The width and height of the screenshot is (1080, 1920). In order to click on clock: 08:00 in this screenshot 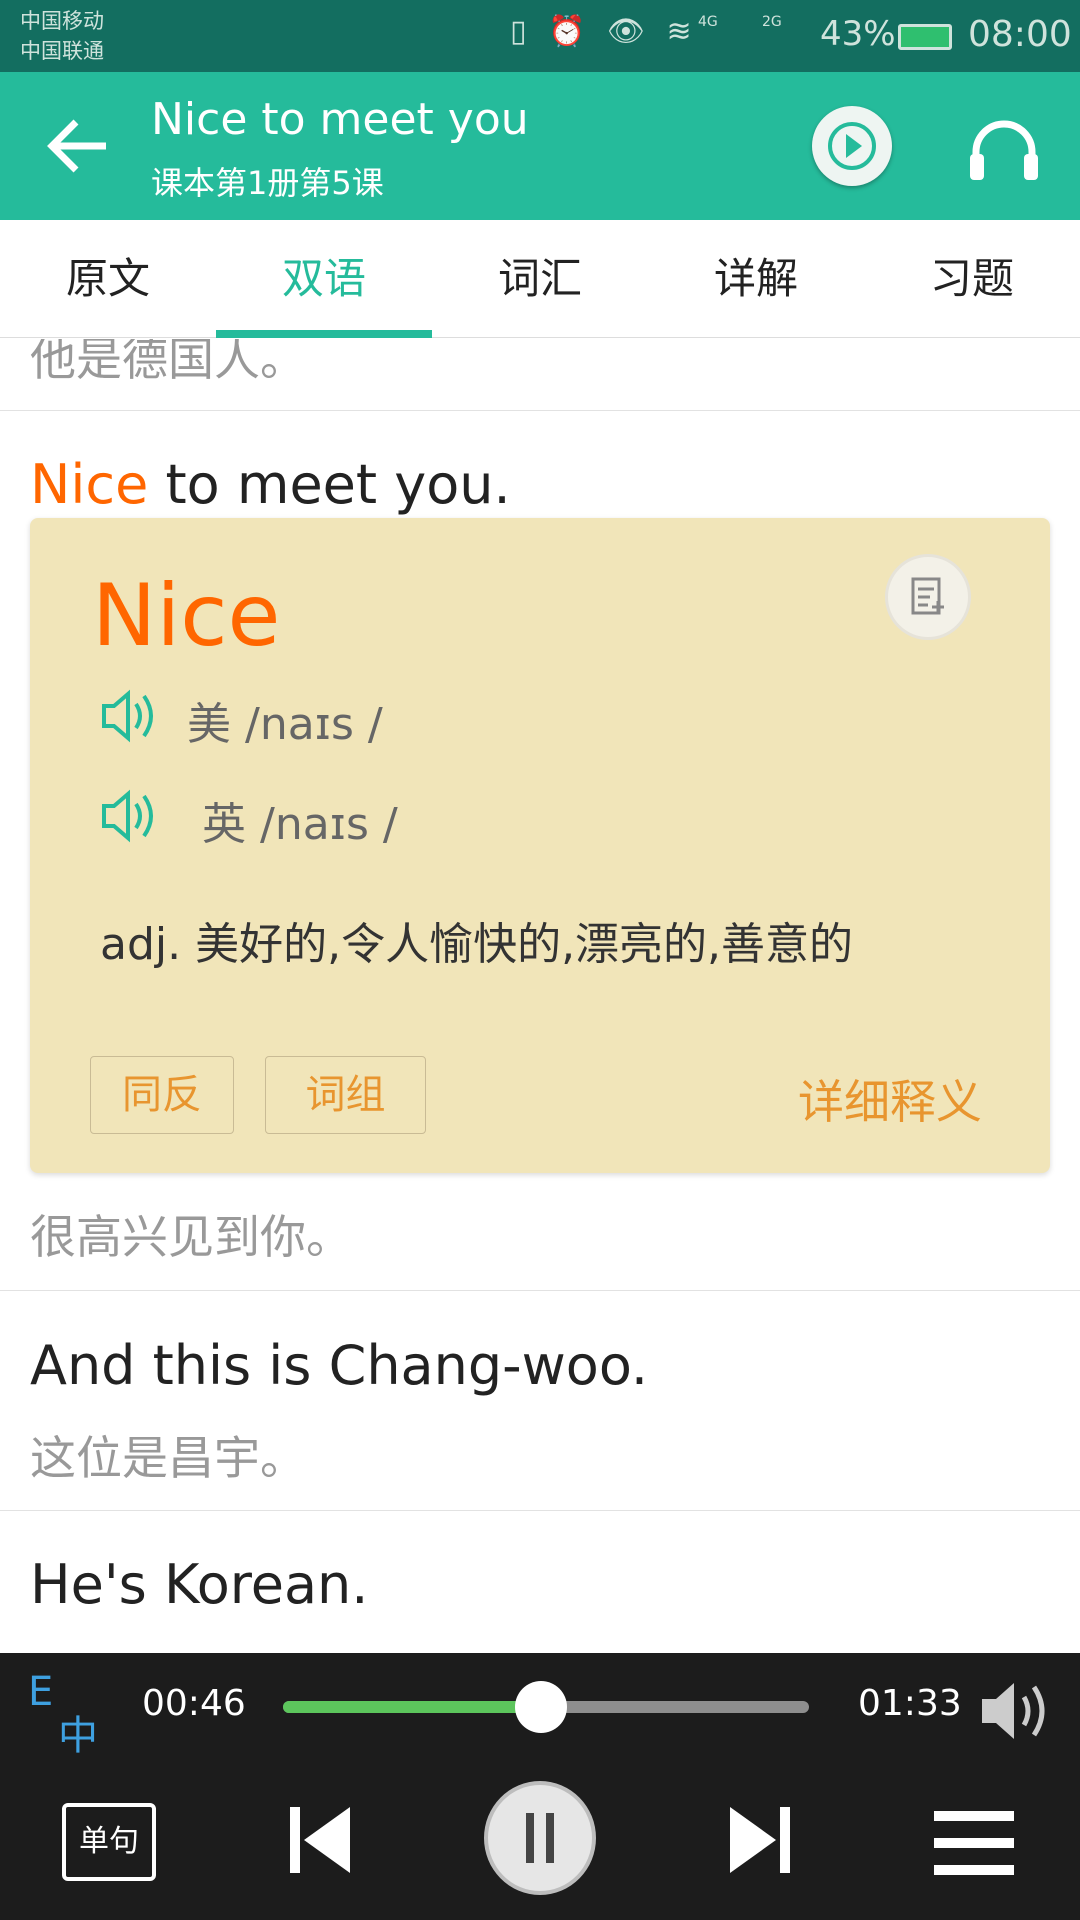, I will do `click(1020, 34)`.